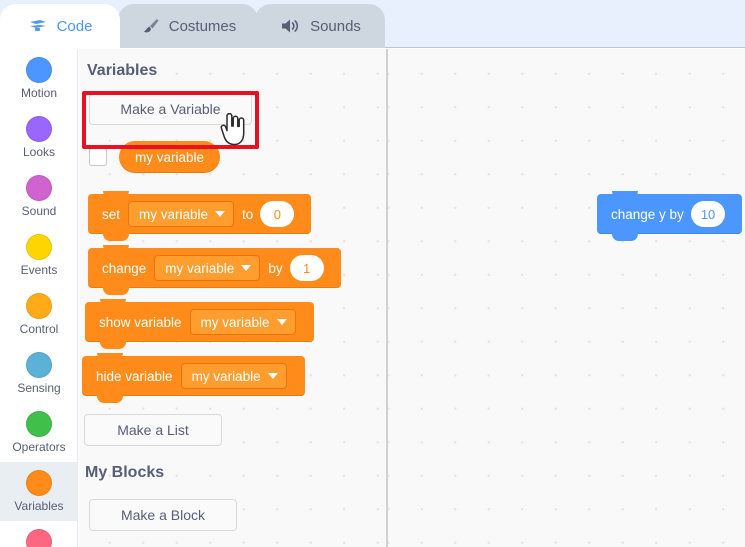 The height and width of the screenshot is (547, 745). Describe the element at coordinates (39, 152) in the screenshot. I see `sidebar-item-label: Looks` at that location.